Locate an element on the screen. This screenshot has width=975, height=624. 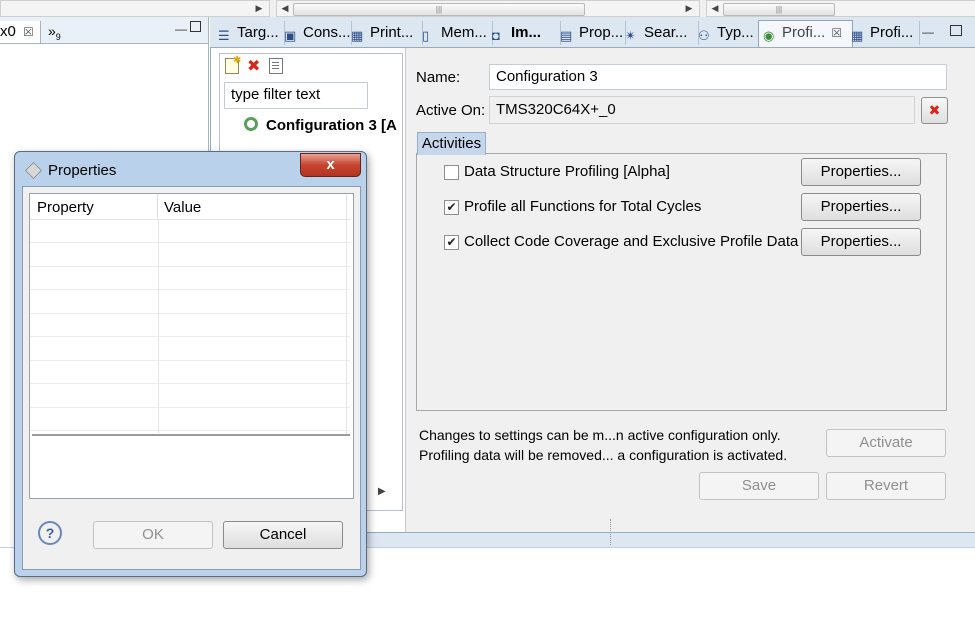
tab-overflow-button: »9 is located at coordinates (54, 32).